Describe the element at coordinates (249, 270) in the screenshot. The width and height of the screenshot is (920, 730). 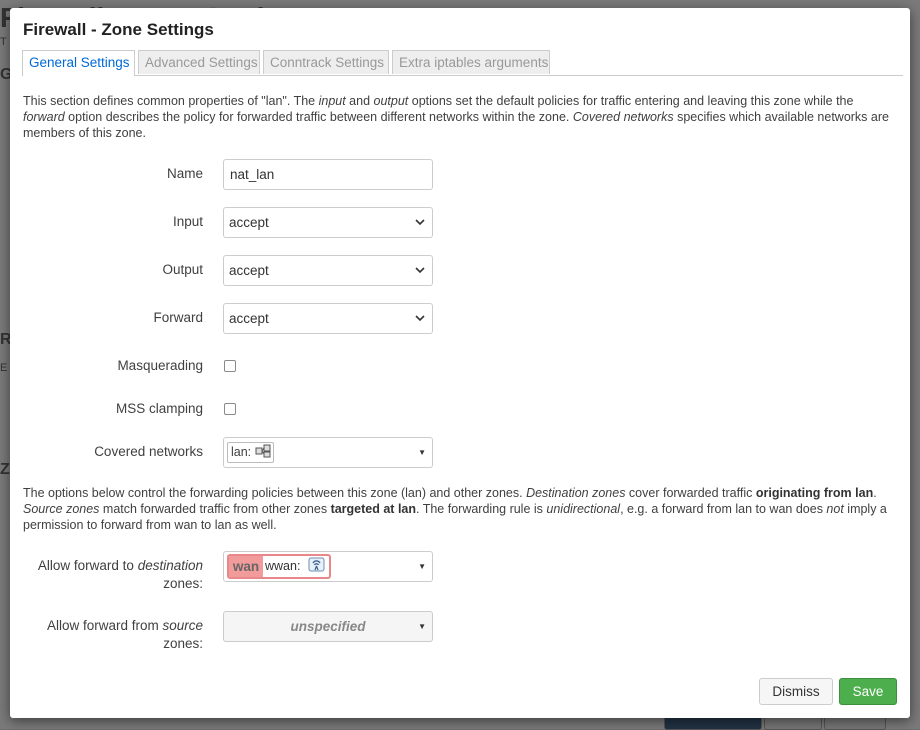
I see `output-policy-value: accept` at that location.